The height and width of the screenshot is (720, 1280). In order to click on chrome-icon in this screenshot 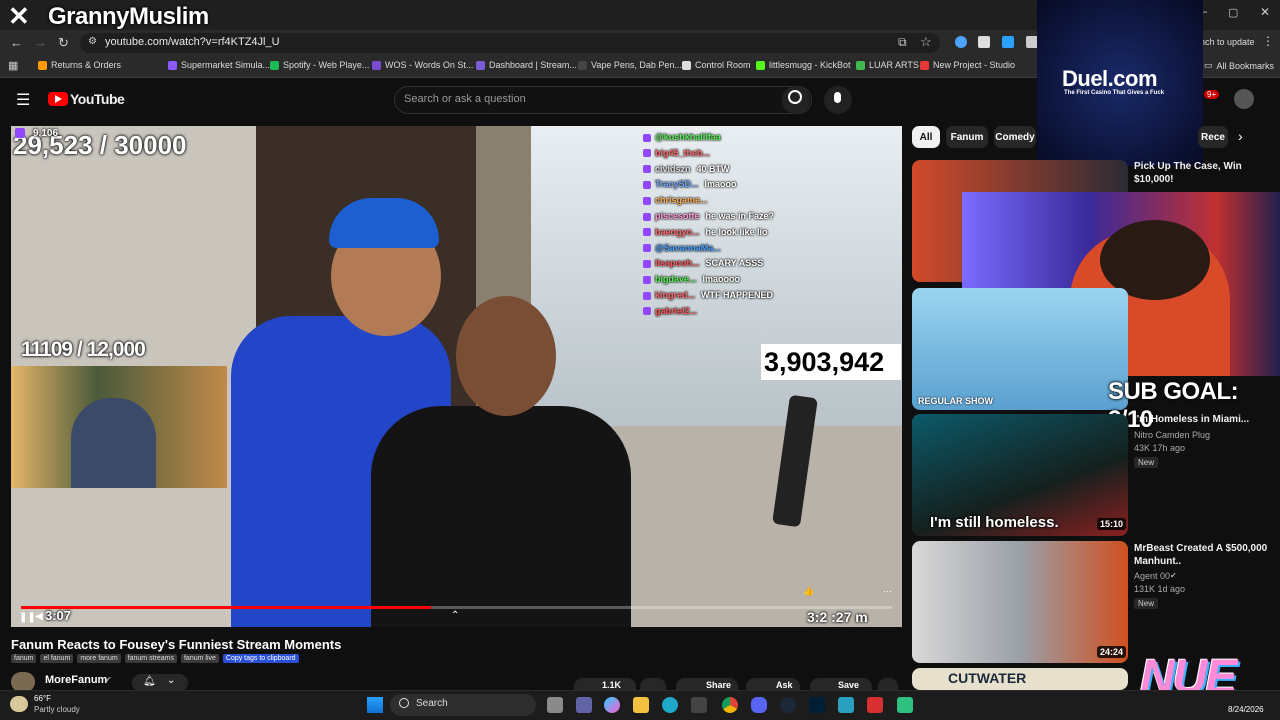, I will do `click(730, 705)`.